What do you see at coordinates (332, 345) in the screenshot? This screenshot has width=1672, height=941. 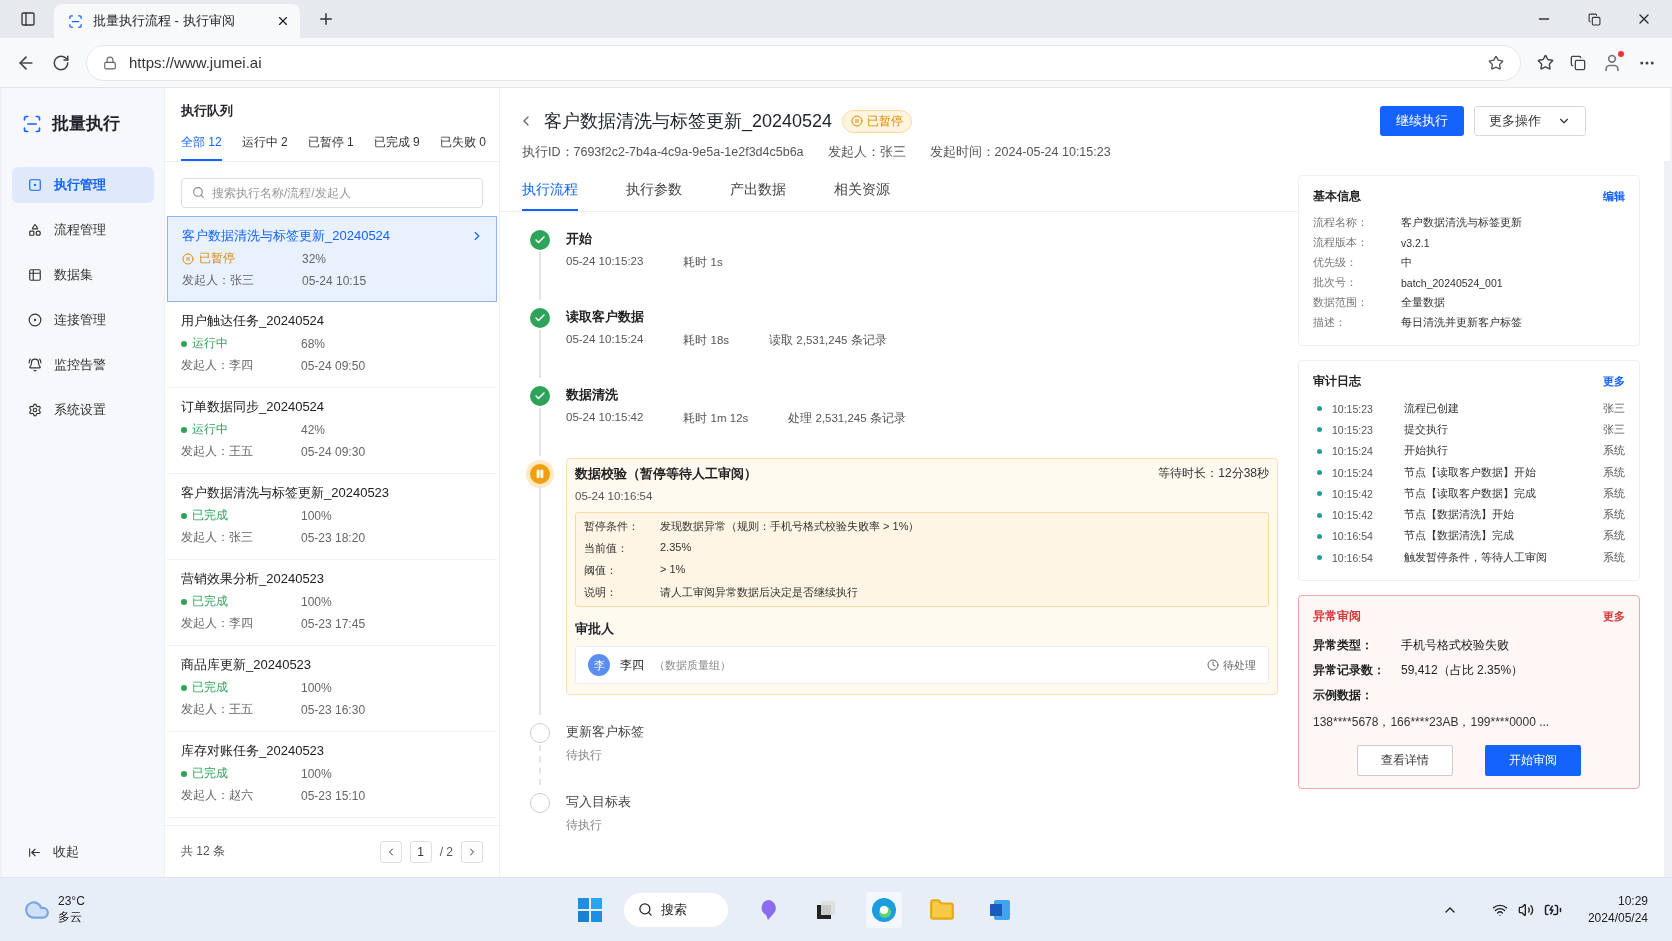 I see `queue-item: 用户触达任务_20240524 运行中 68% 发起人：李四 05-24 09:50` at bounding box center [332, 345].